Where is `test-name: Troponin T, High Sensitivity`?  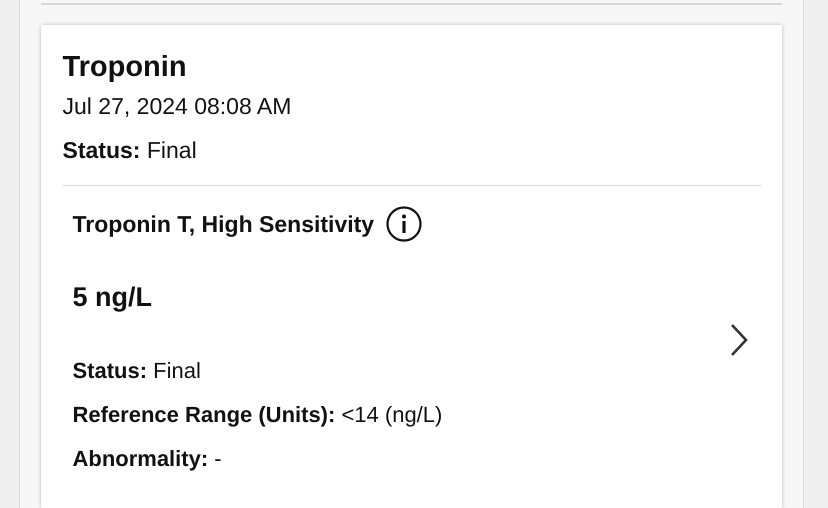 test-name: Troponin T, High Sensitivity is located at coordinates (223, 224).